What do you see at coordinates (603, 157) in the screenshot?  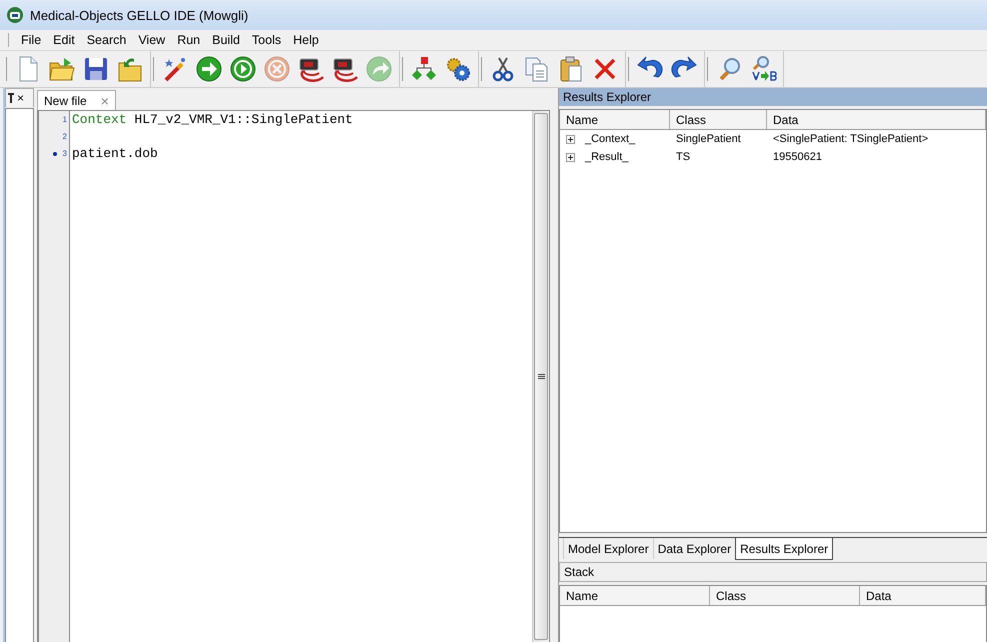 I see `tree-item: _Result_` at bounding box center [603, 157].